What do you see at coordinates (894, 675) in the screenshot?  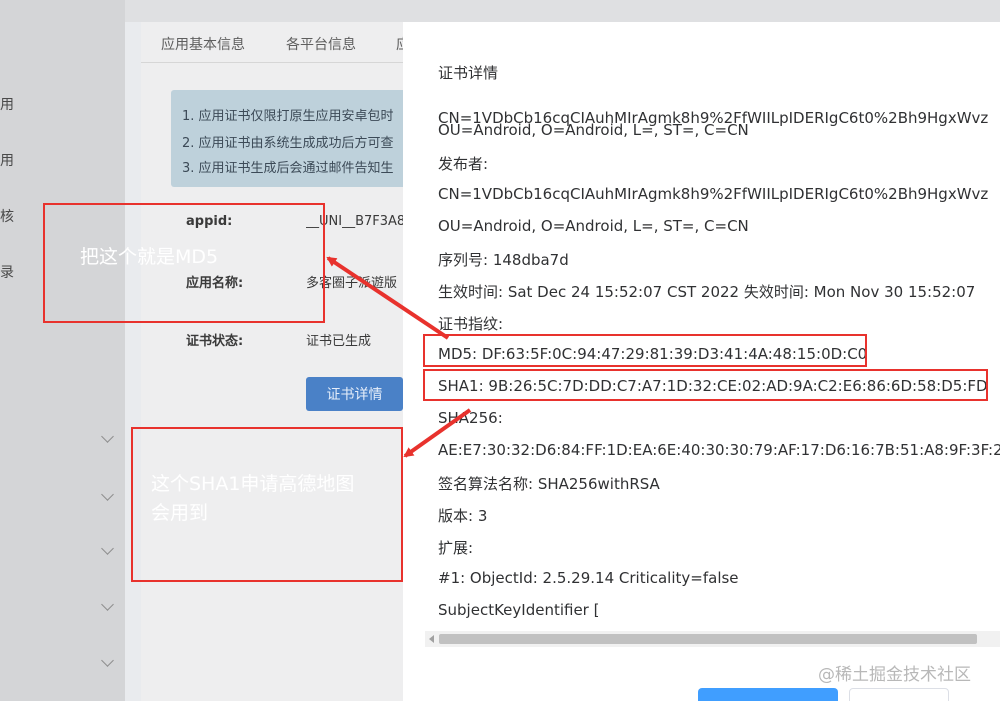 I see `watermark: @稀土掘金技术社区` at bounding box center [894, 675].